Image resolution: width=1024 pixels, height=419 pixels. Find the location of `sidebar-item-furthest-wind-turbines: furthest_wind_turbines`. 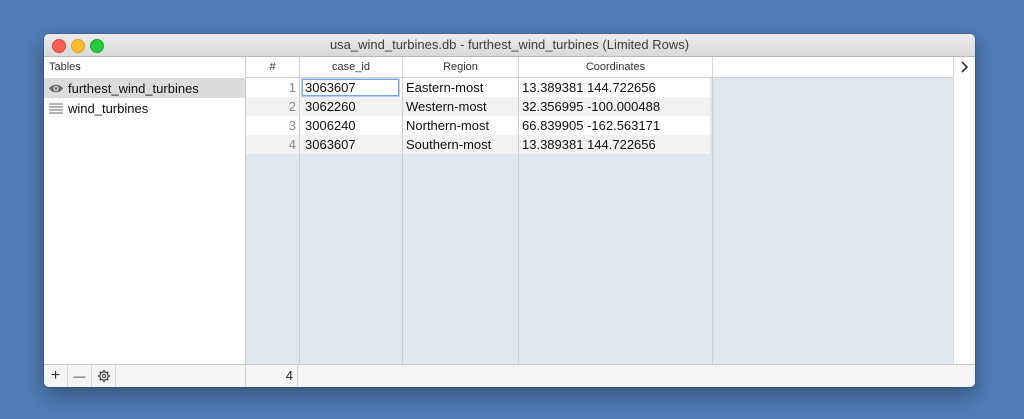

sidebar-item-furthest-wind-turbines: furthest_wind_turbines is located at coordinates (144, 88).